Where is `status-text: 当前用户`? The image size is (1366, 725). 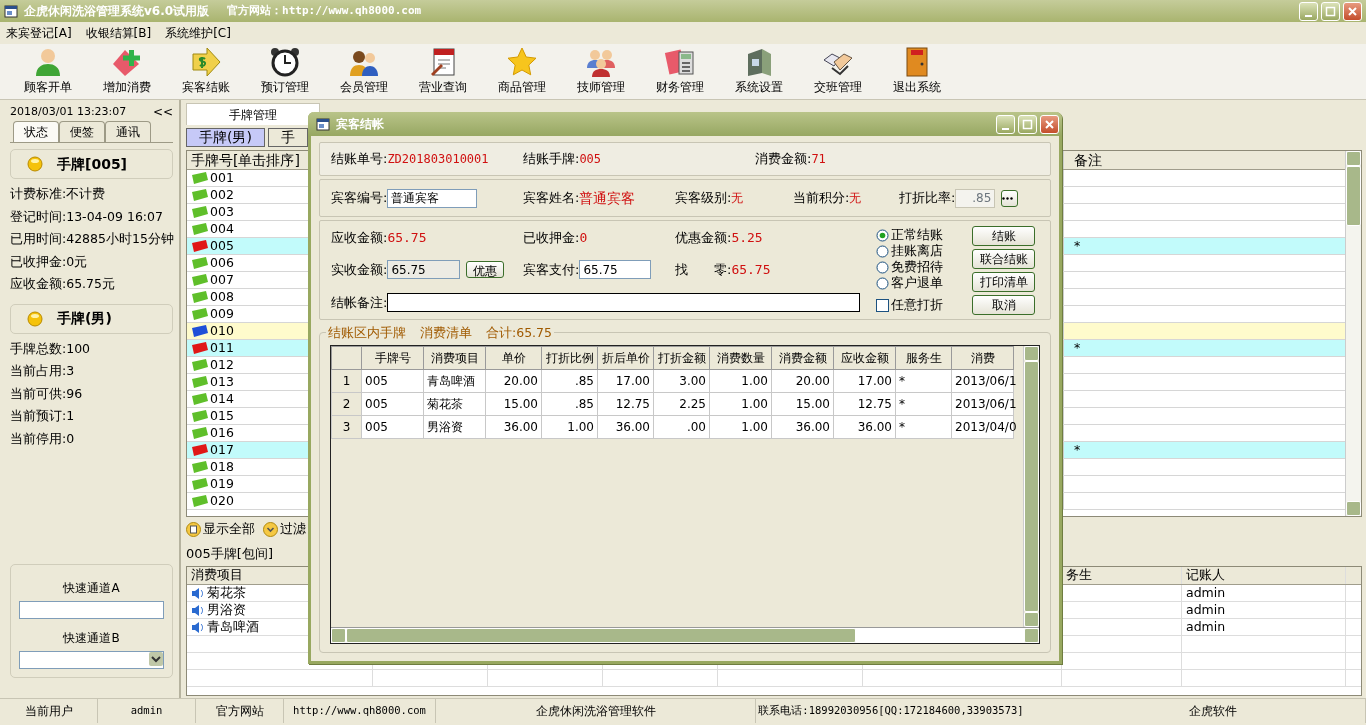 status-text: 当前用户 is located at coordinates (49, 711).